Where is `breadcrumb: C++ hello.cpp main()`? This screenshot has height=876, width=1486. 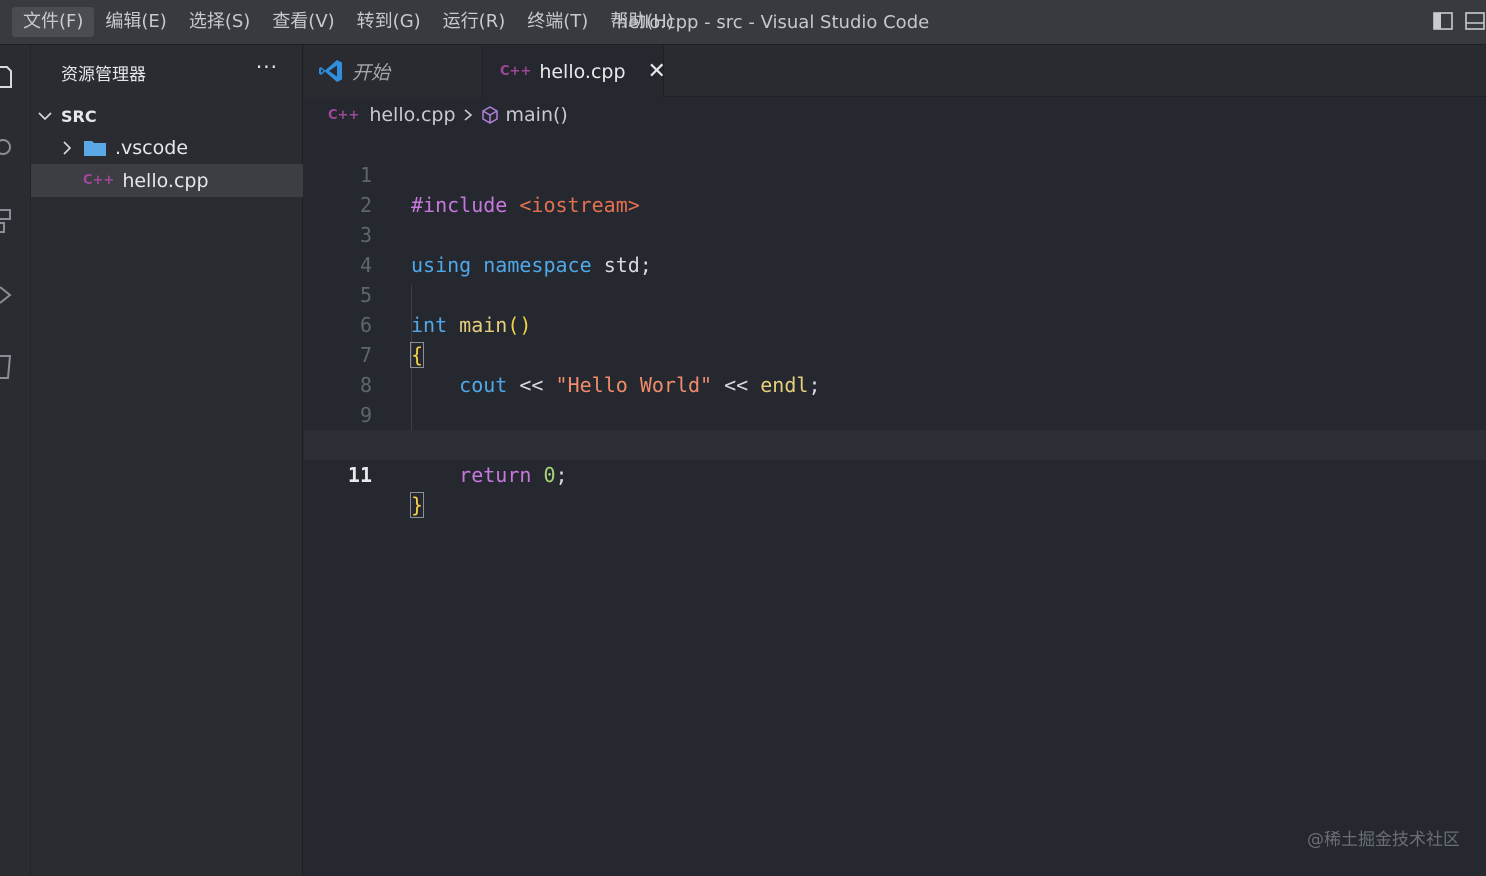
breadcrumb: C++ hello.cpp main() is located at coordinates (448, 115).